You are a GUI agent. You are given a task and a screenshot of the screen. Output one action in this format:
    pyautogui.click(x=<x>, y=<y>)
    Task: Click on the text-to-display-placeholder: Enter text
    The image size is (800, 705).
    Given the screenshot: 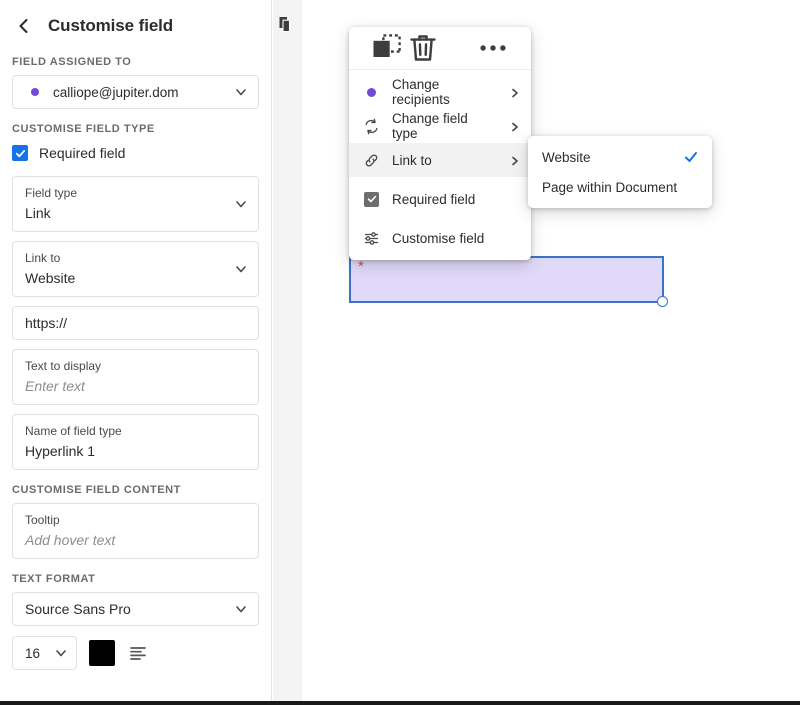 What is the action you would take?
    pyautogui.click(x=55, y=386)
    